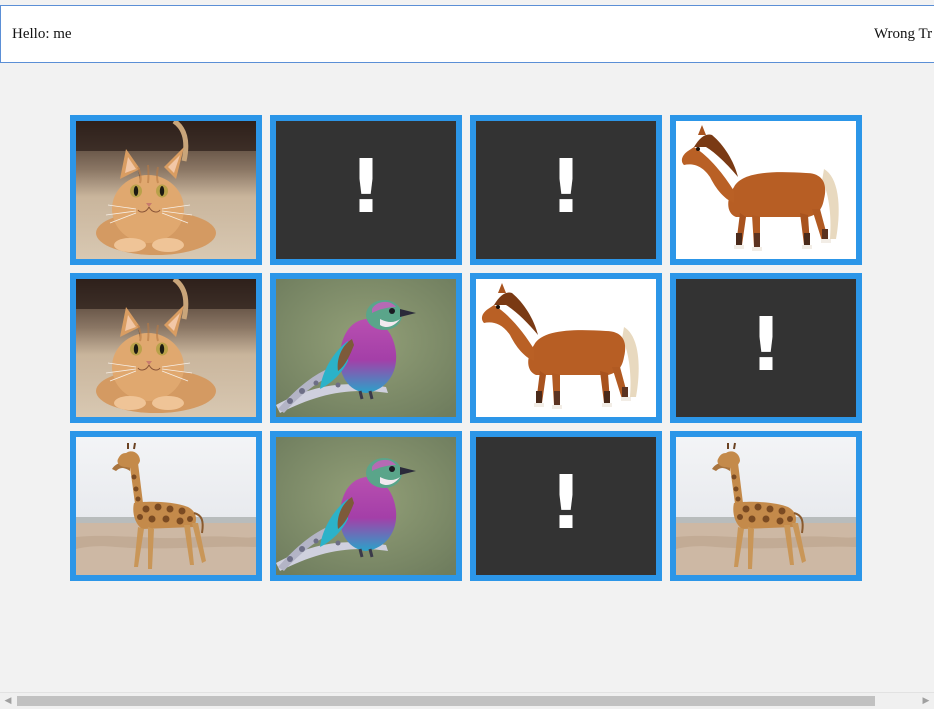 The width and height of the screenshot is (934, 709). Describe the element at coordinates (446, 701) in the screenshot. I see `scrollbar-thumb` at that location.